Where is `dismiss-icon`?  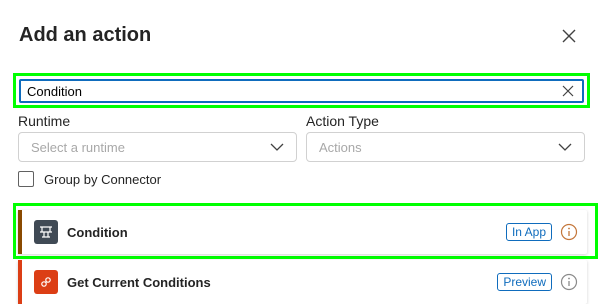
dismiss-icon is located at coordinates (568, 91).